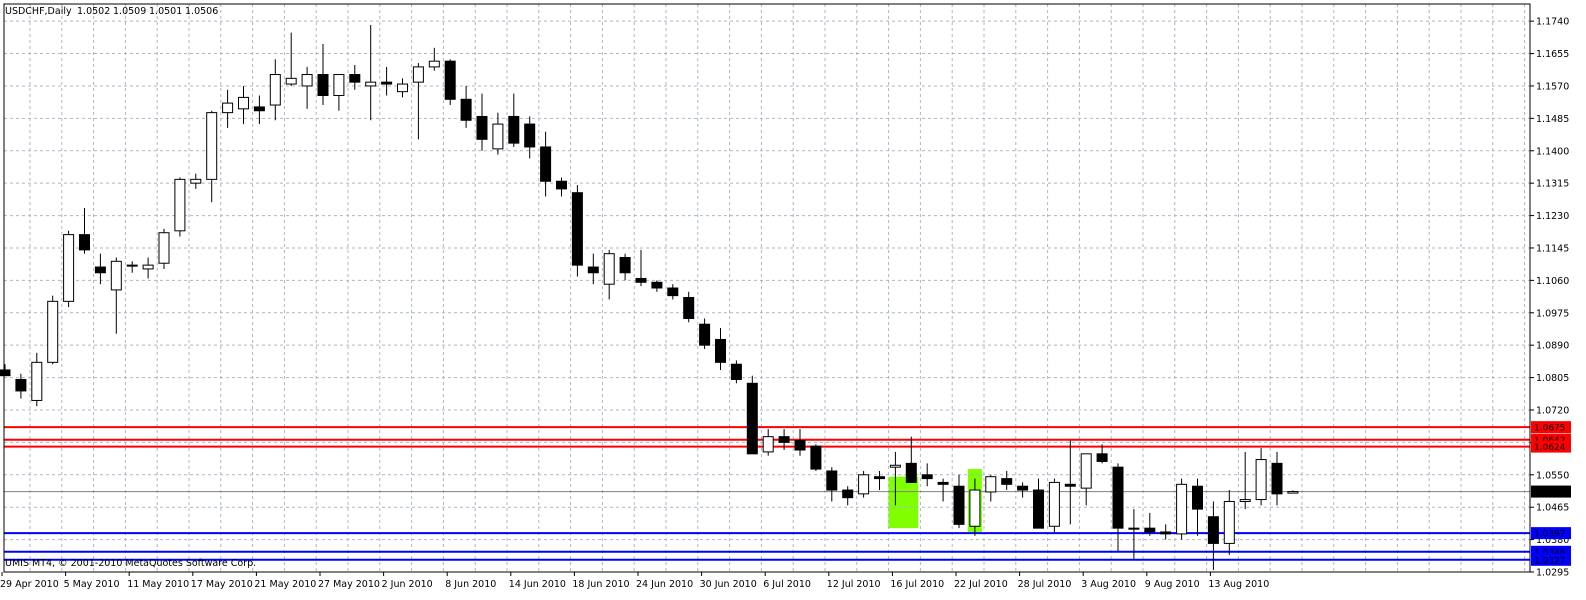 The image size is (1586, 600). What do you see at coordinates (537, 584) in the screenshot?
I see `x-tick-label: 14 Jun 2010` at bounding box center [537, 584].